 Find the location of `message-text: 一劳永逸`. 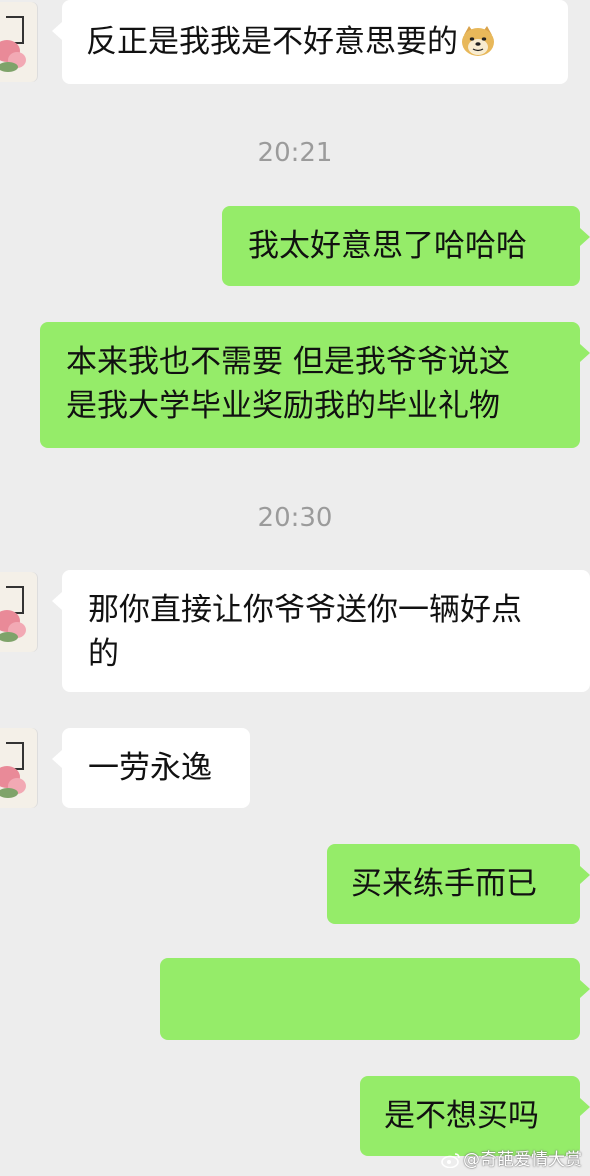

message-text: 一劳永逸 is located at coordinates (150, 768).